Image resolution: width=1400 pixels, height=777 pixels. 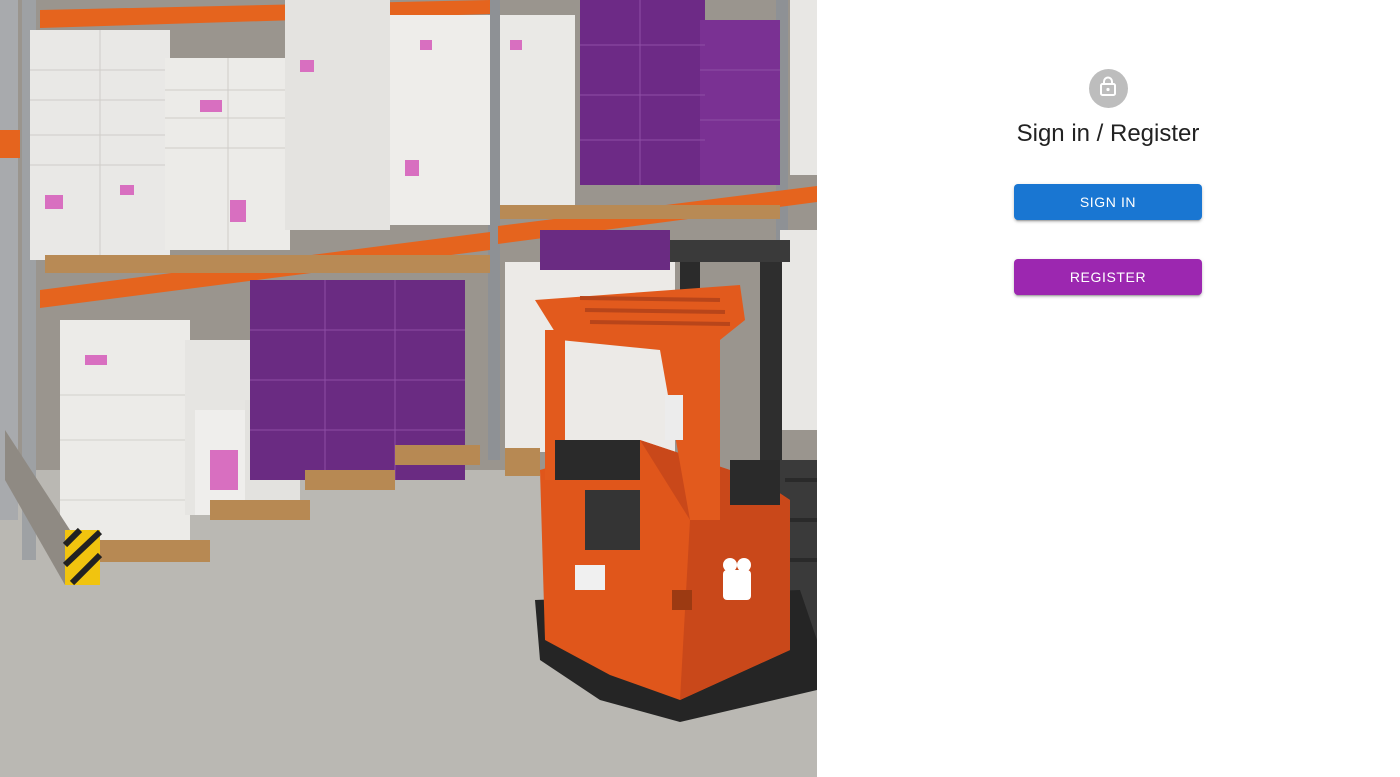 I want to click on avatar, so click(x=1108, y=88).